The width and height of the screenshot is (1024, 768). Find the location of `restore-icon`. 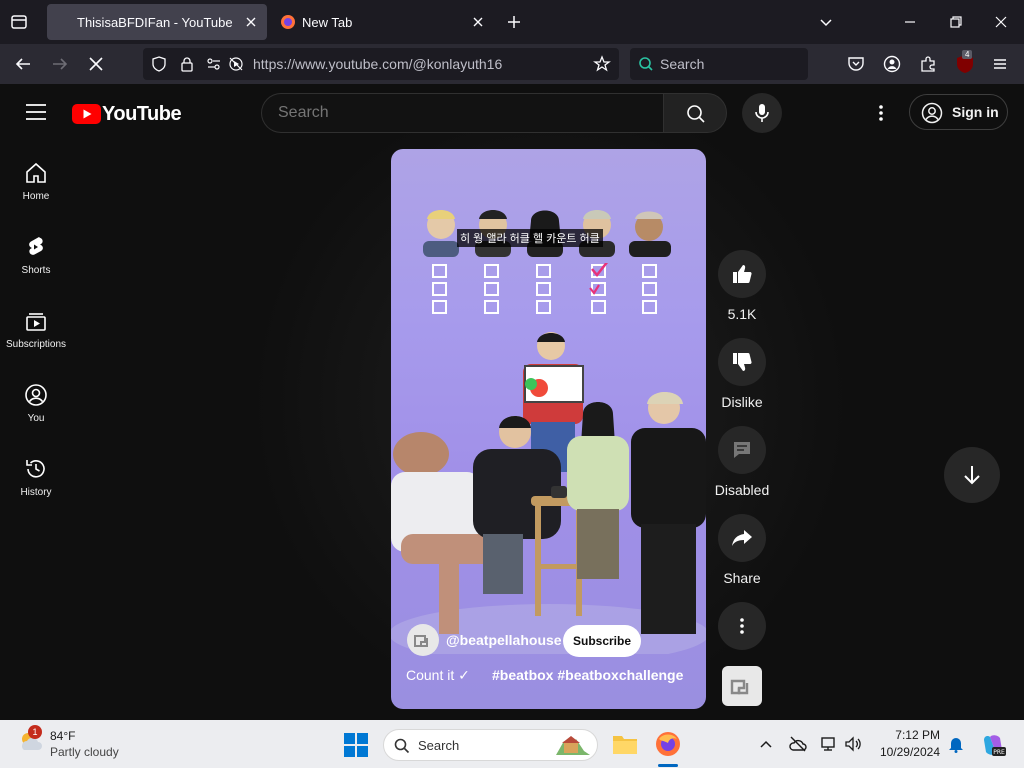

restore-icon is located at coordinates (956, 22).